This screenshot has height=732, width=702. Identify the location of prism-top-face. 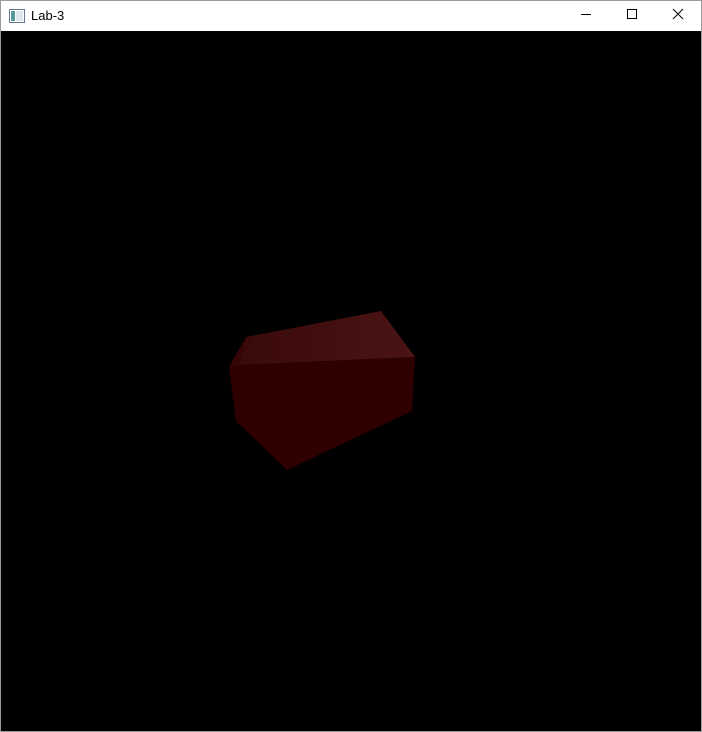
(327, 338).